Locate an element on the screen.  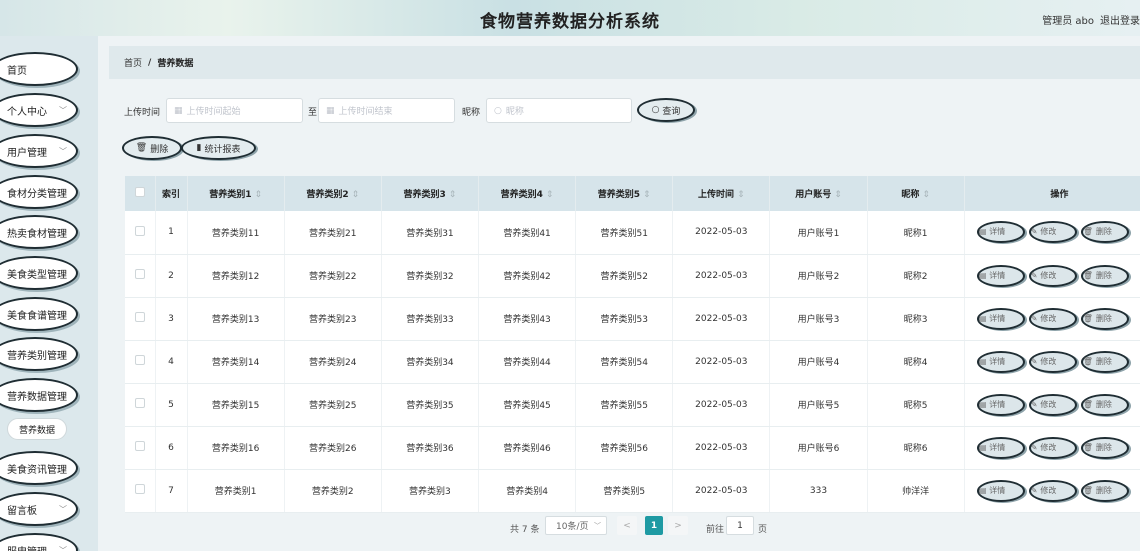
header-label: 营养类别1 is located at coordinates (230, 195).